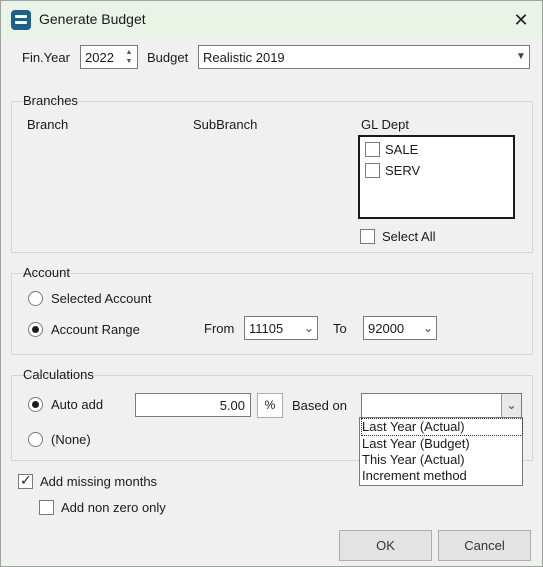 This screenshot has width=543, height=567. I want to click on ok-button: OK, so click(385, 545).